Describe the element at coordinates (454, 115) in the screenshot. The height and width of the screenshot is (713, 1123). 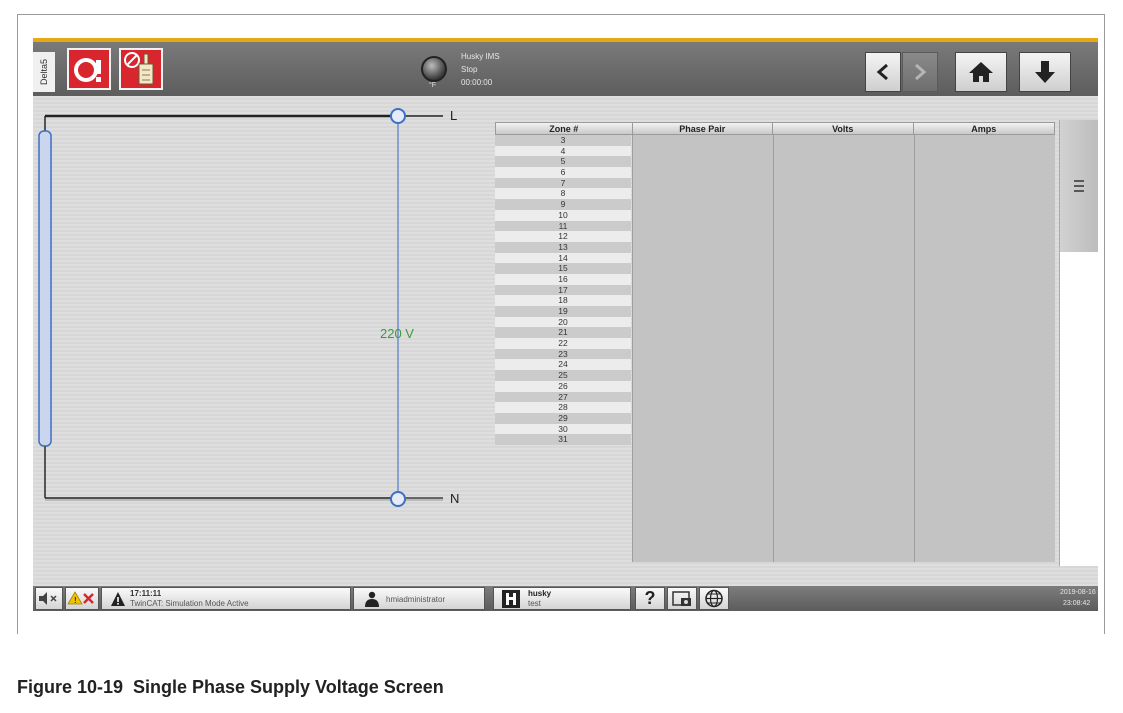
I see `line-label: L` at that location.